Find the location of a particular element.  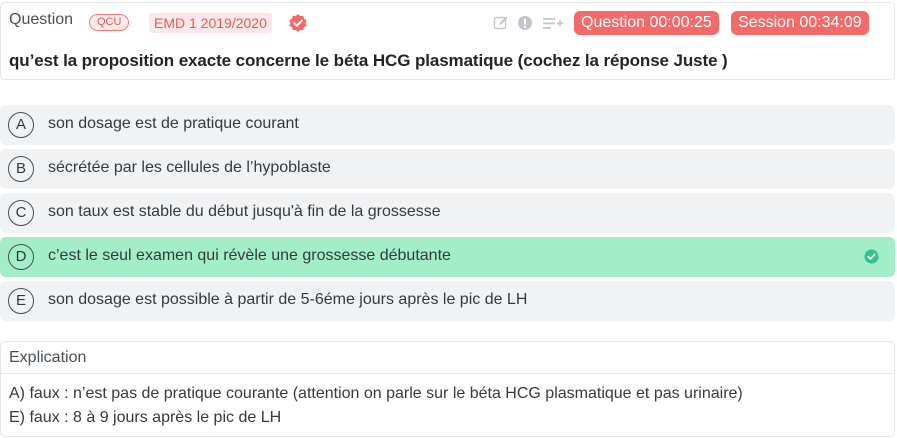

info-icon is located at coordinates (525, 23).